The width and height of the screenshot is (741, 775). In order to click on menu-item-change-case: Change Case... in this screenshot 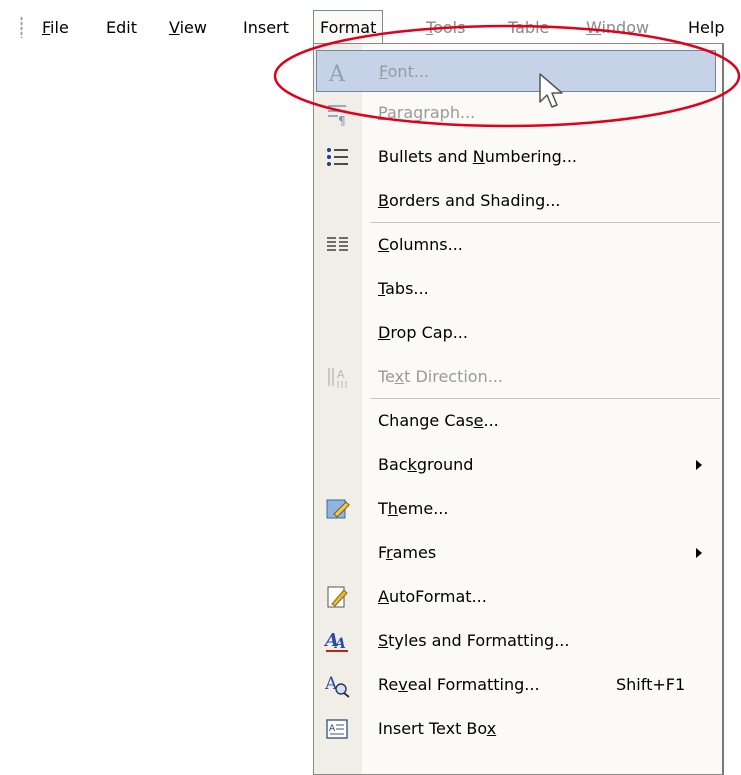, I will do `click(518, 421)`.